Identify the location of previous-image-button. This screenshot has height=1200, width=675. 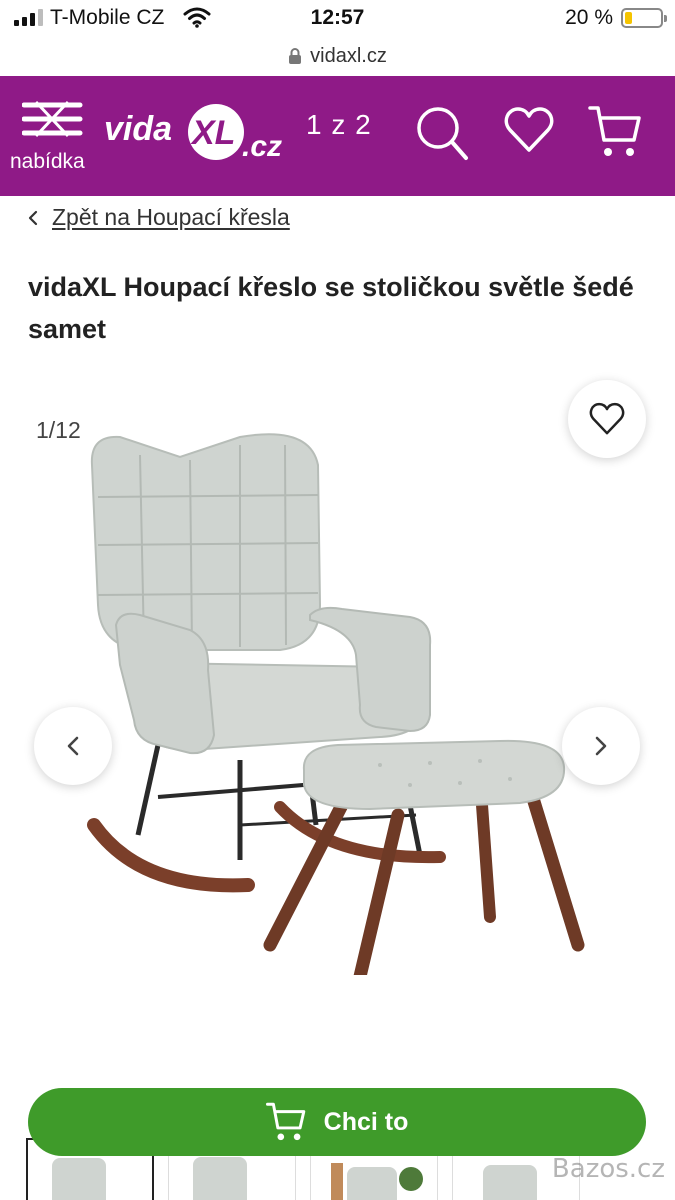
(73, 746).